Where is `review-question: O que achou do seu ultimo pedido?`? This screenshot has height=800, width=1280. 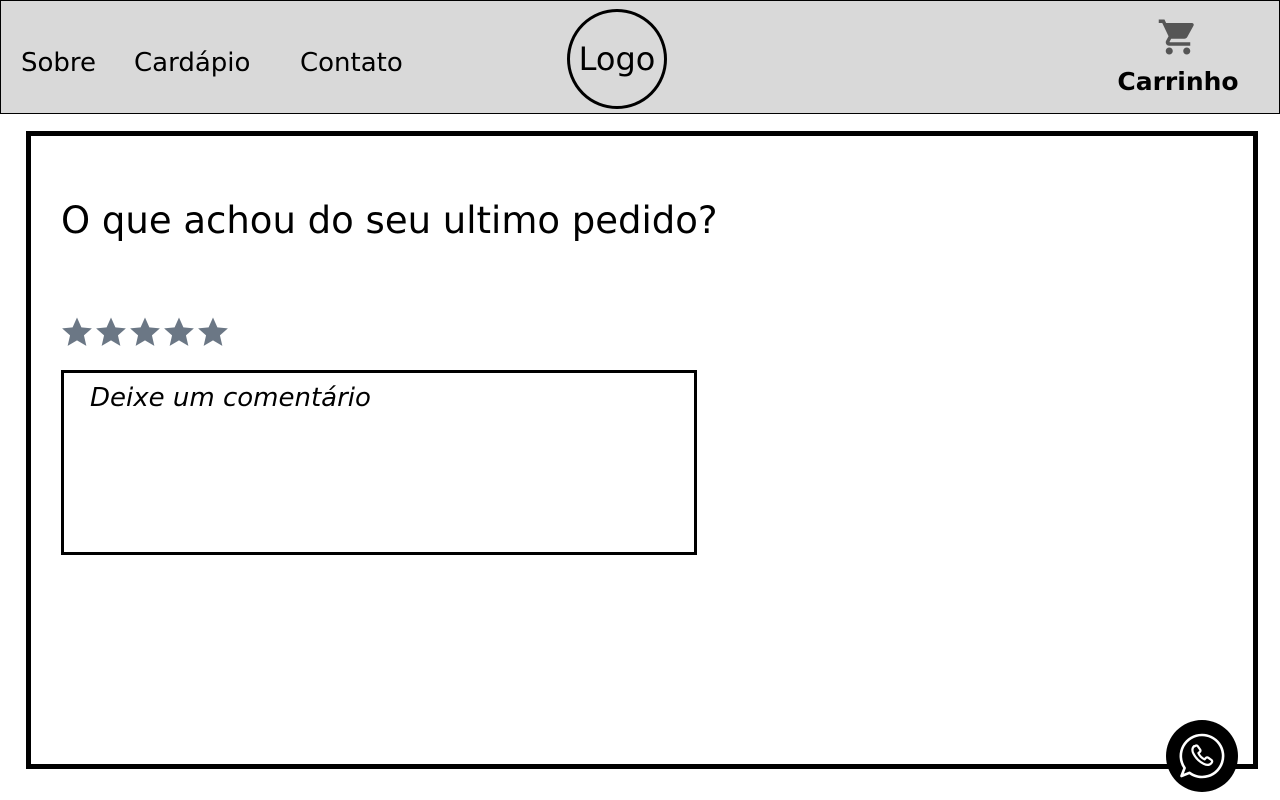
review-question: O que achou do seu ultimo pedido? is located at coordinates (389, 220).